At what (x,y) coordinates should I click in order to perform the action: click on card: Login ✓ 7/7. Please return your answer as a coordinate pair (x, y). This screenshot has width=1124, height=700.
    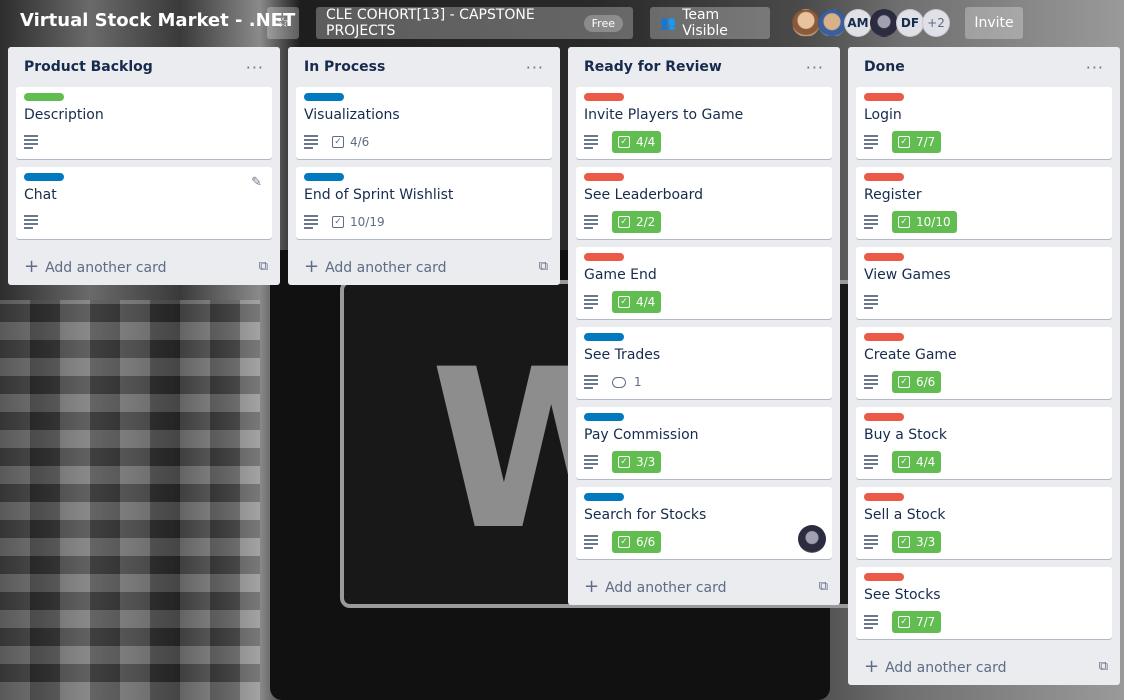
    Looking at the image, I should click on (984, 123).